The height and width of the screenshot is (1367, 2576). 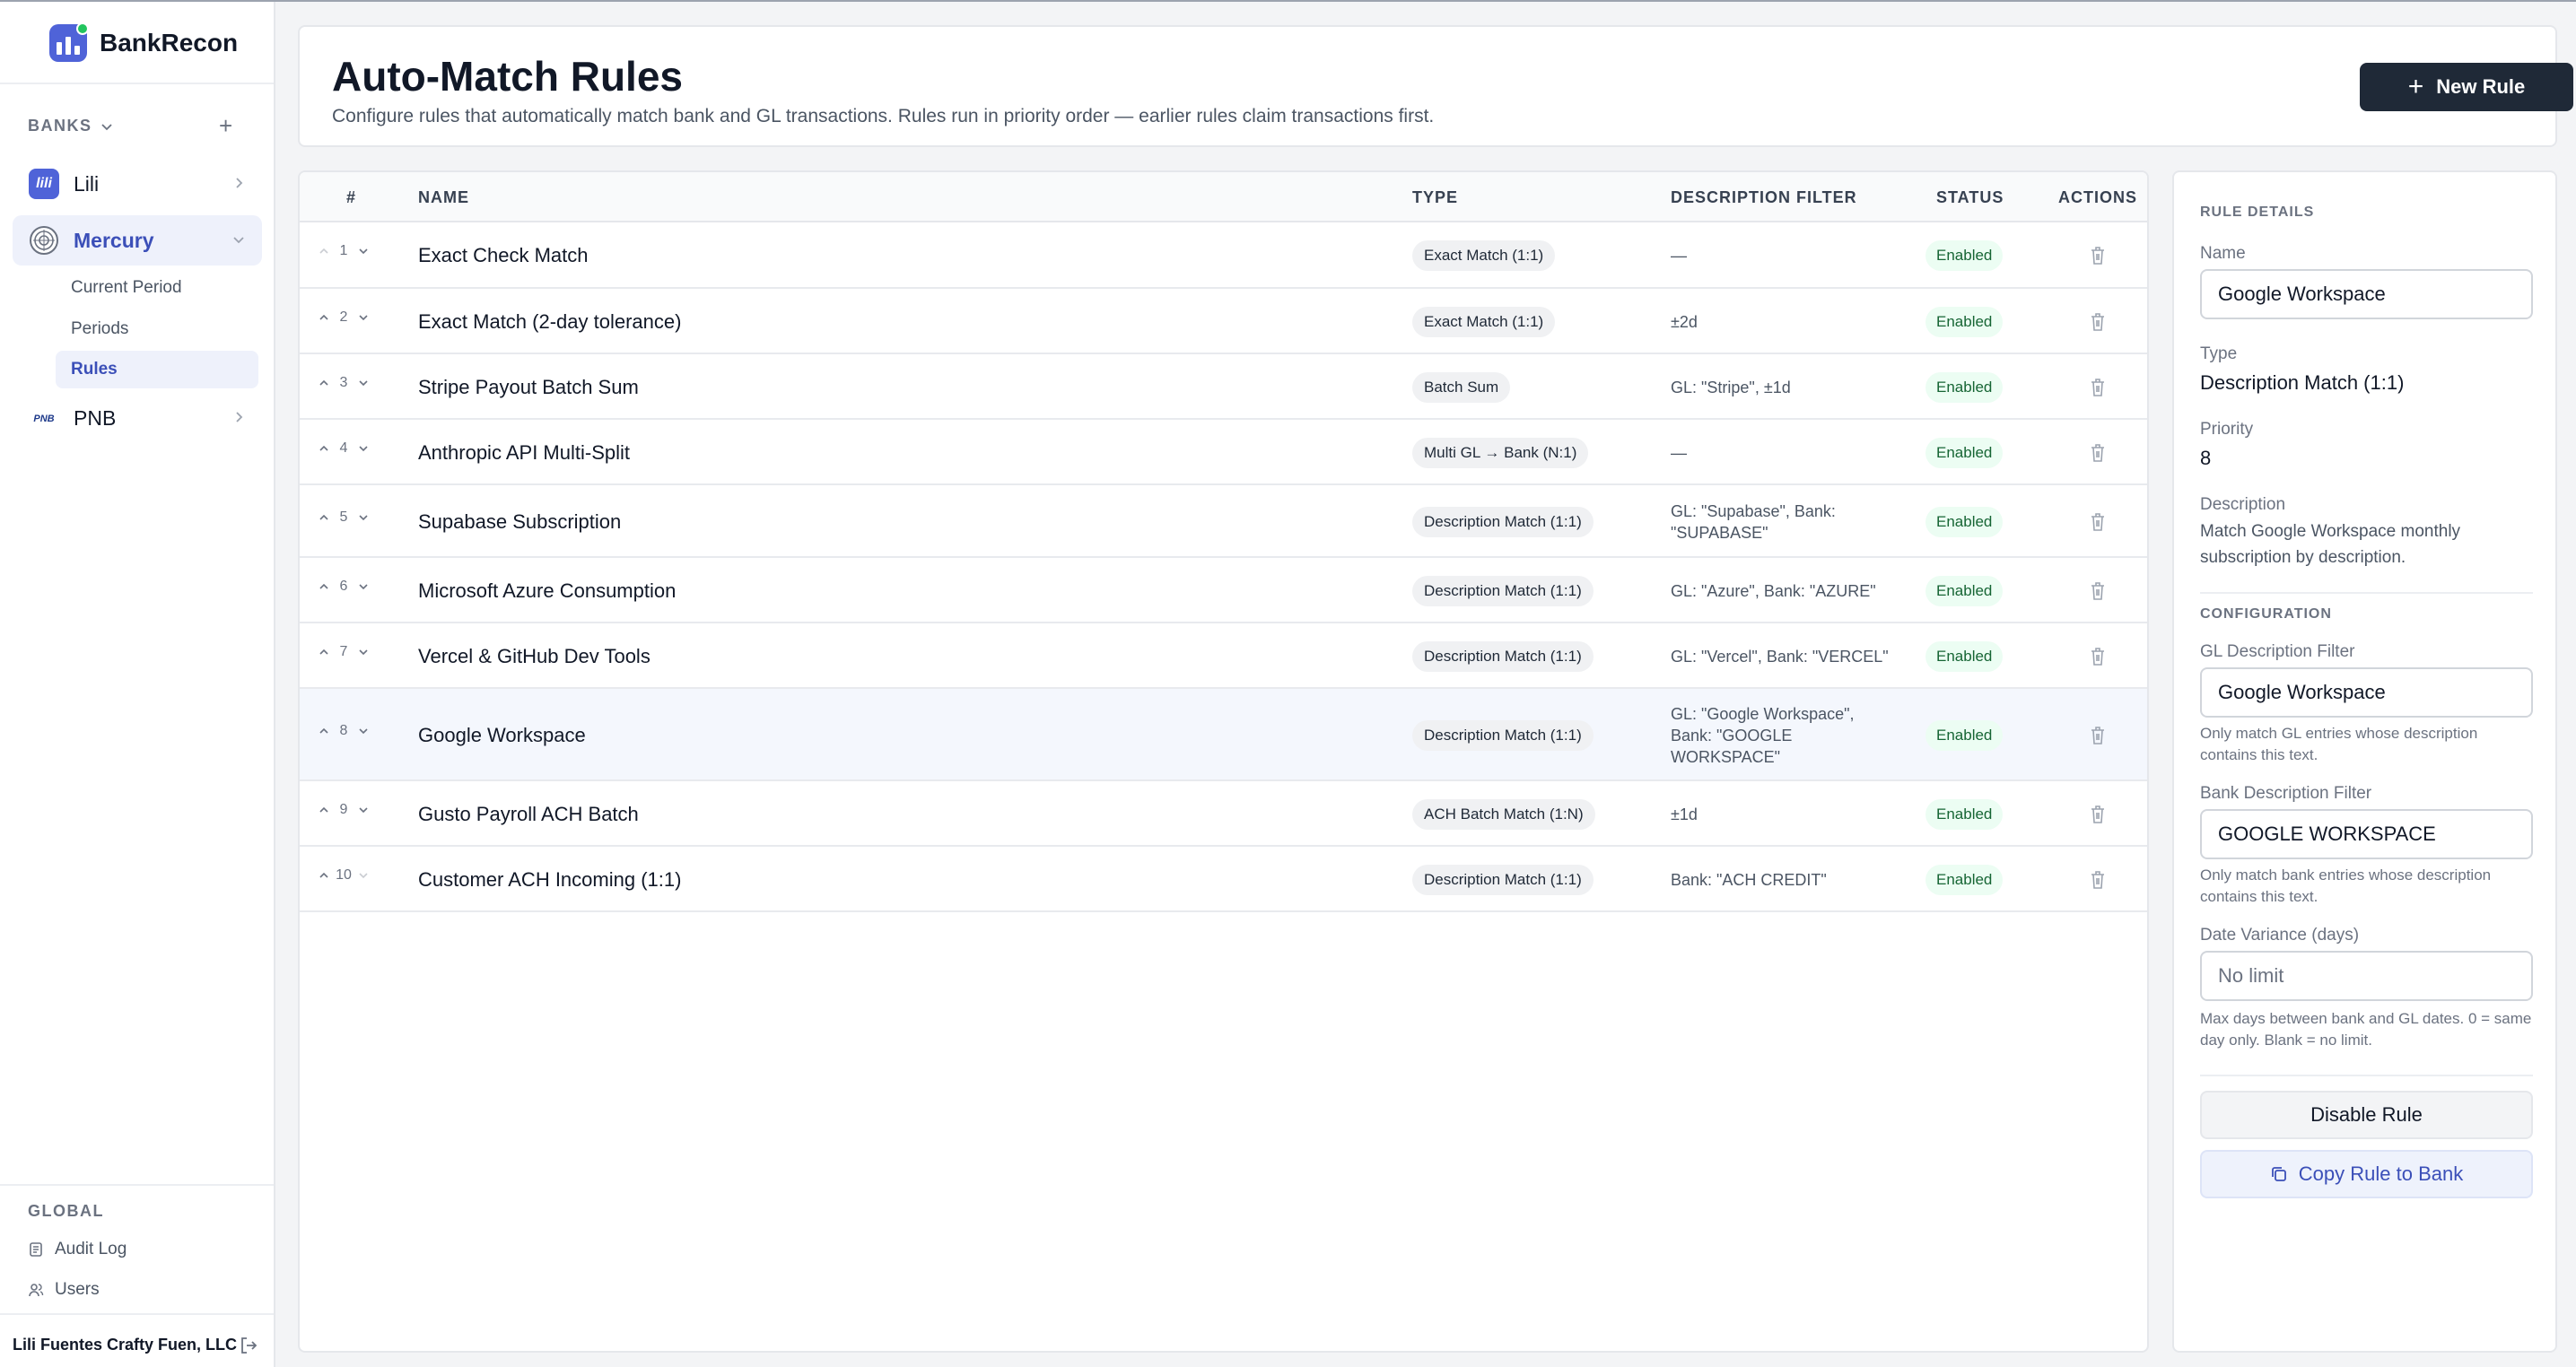 What do you see at coordinates (157, 288) in the screenshot?
I see `sidebar-item-current-period: Current Period` at bounding box center [157, 288].